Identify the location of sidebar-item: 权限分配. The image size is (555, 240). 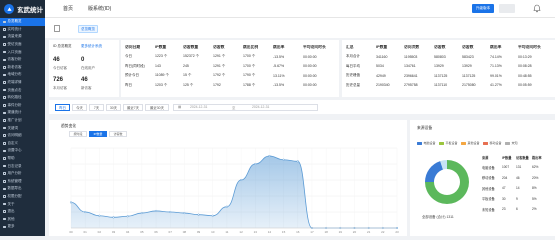
(22, 197).